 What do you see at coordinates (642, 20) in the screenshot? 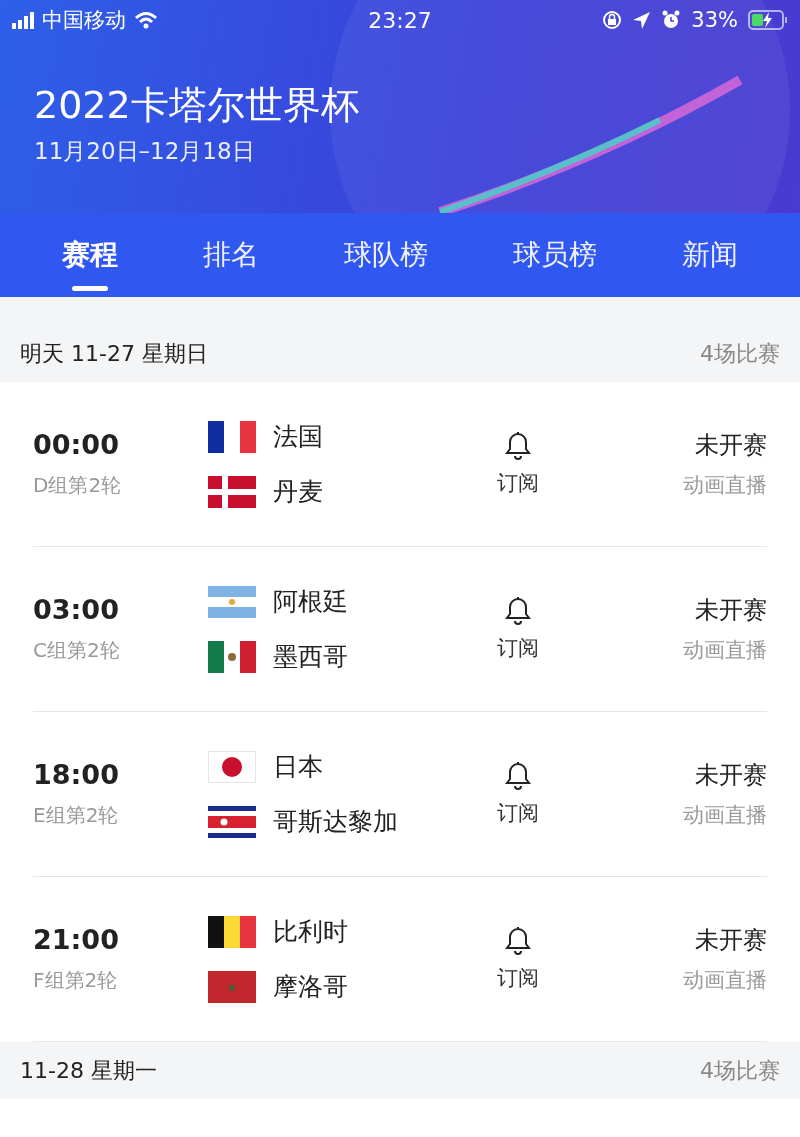
I see `location-arrow-icon` at bounding box center [642, 20].